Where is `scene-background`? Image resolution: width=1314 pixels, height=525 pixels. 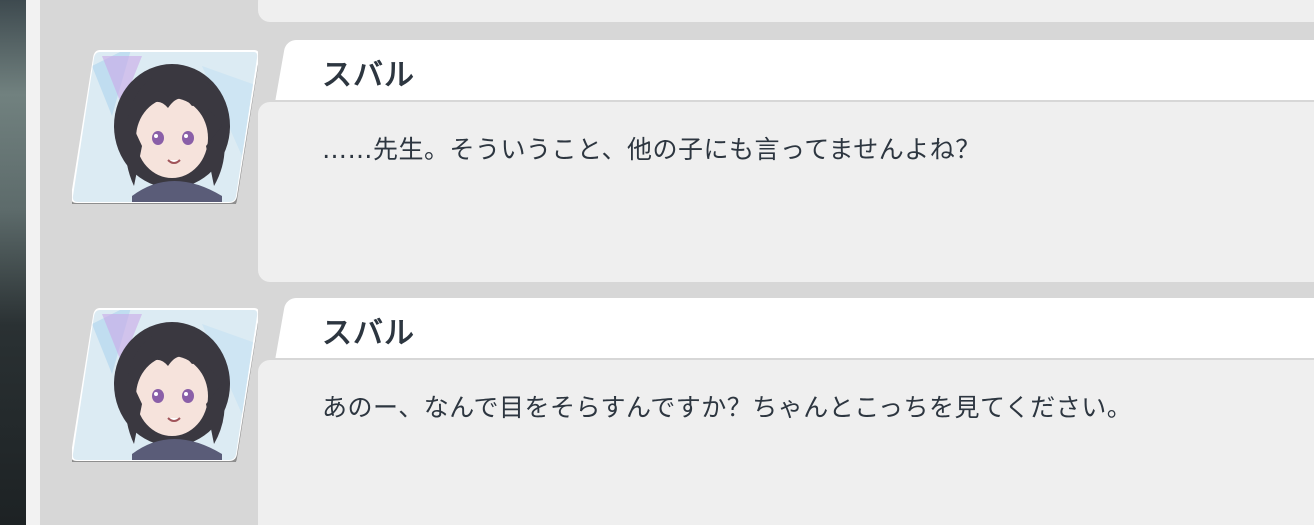
scene-background is located at coordinates (13, 262).